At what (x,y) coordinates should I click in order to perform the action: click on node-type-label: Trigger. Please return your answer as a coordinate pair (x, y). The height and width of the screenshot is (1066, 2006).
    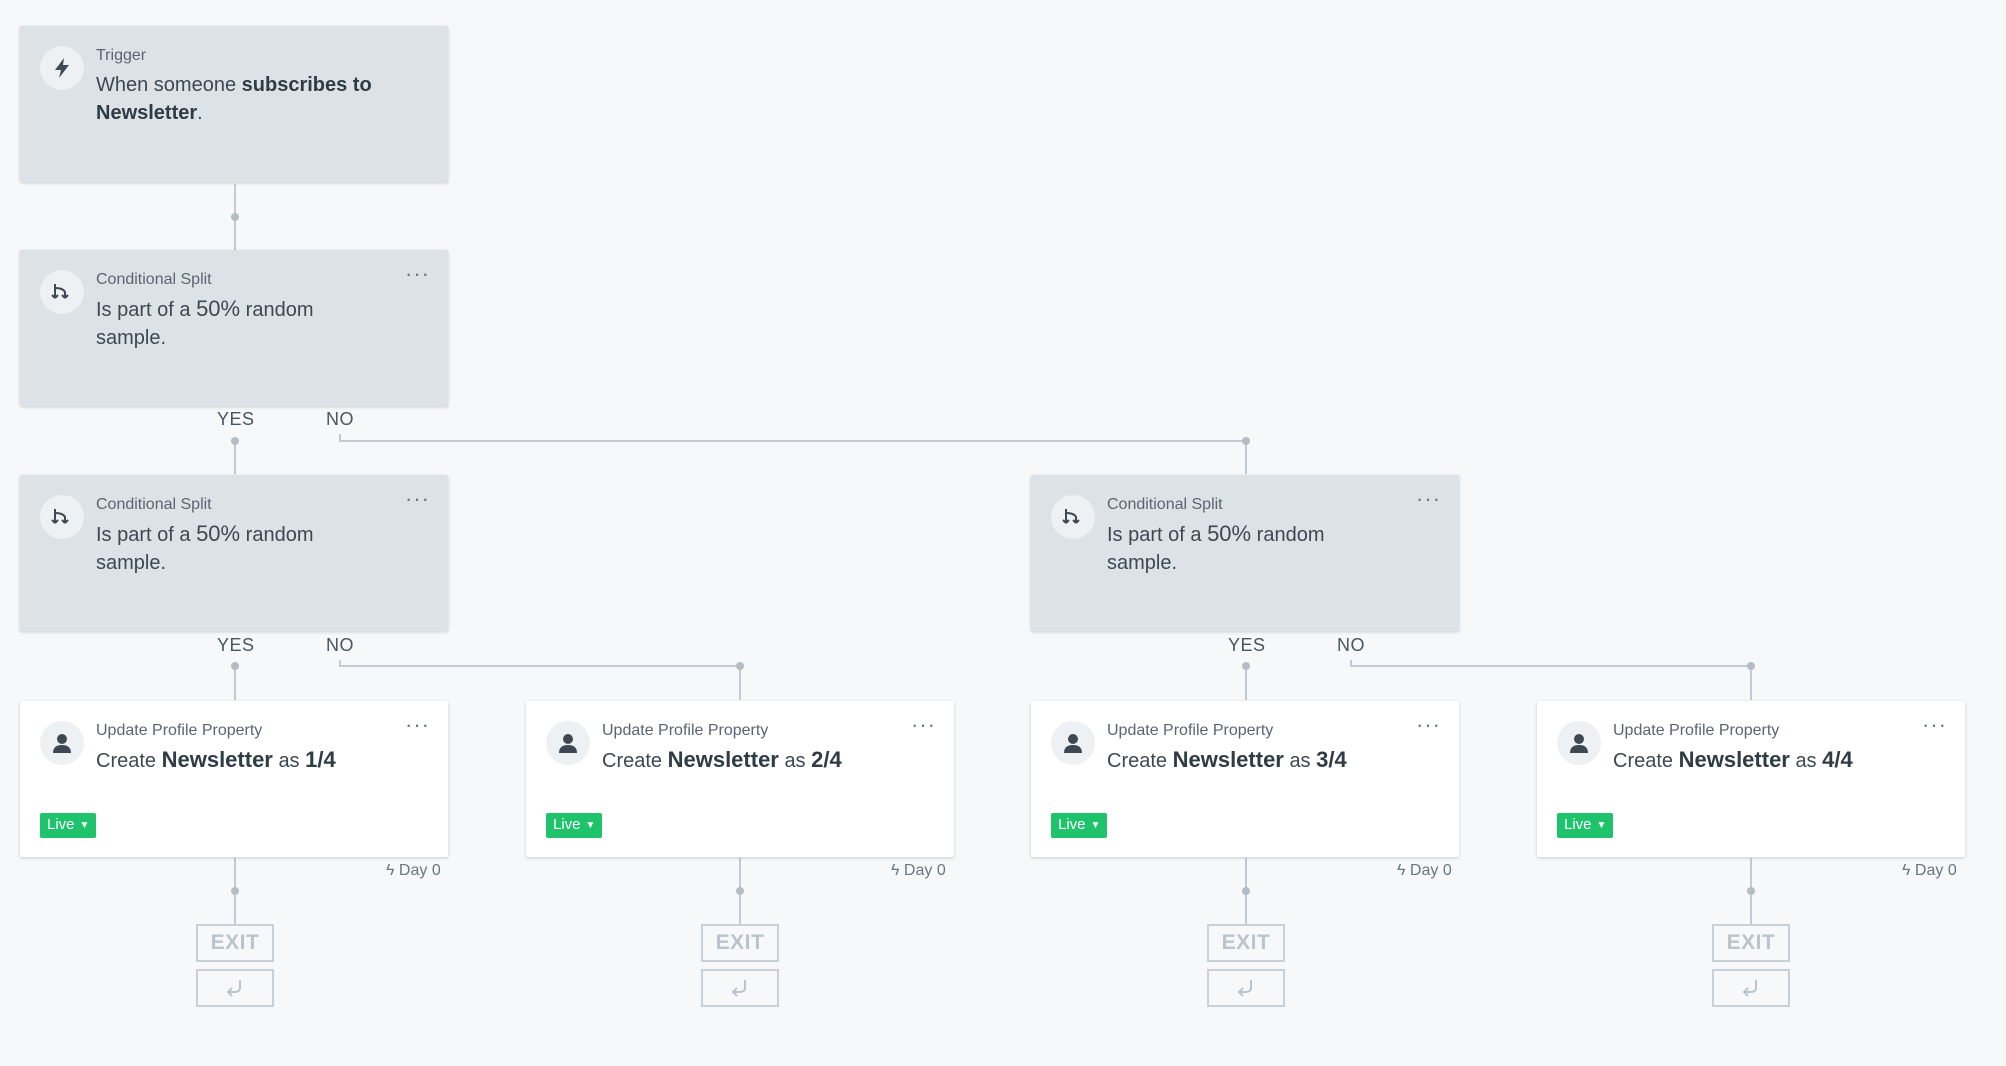
    Looking at the image, I should click on (121, 55).